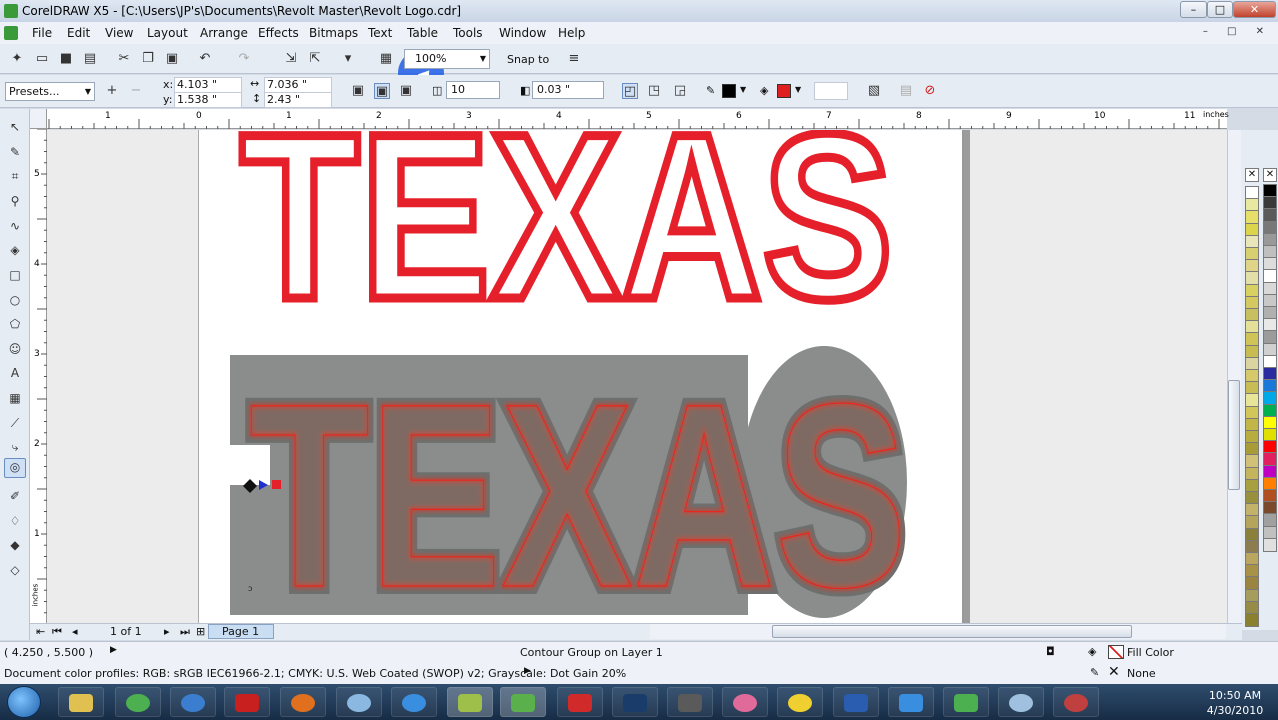 The image size is (1278, 720). Describe the element at coordinates (447, 59) in the screenshot. I see `zoom-level-combo: 100% ▼` at that location.